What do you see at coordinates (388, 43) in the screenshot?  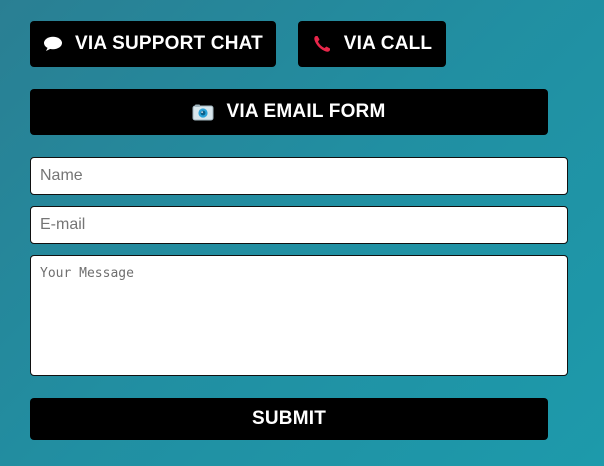 I see `call-label: VIA CALL` at bounding box center [388, 43].